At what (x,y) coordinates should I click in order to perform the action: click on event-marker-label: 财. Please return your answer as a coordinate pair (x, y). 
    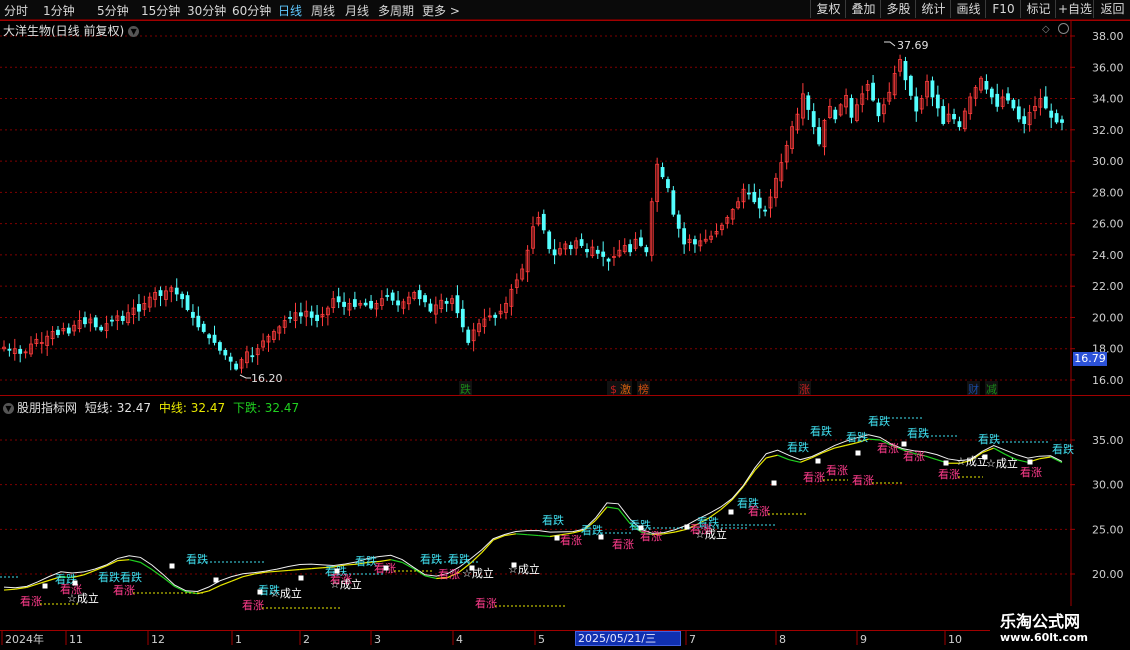
    Looking at the image, I should click on (973, 389).